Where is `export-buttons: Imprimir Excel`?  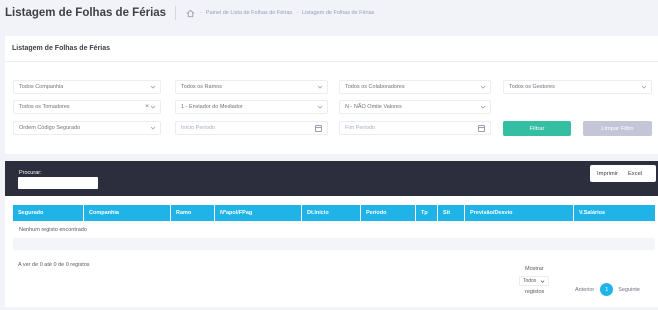 export-buttons: Imprimir Excel is located at coordinates (623, 173).